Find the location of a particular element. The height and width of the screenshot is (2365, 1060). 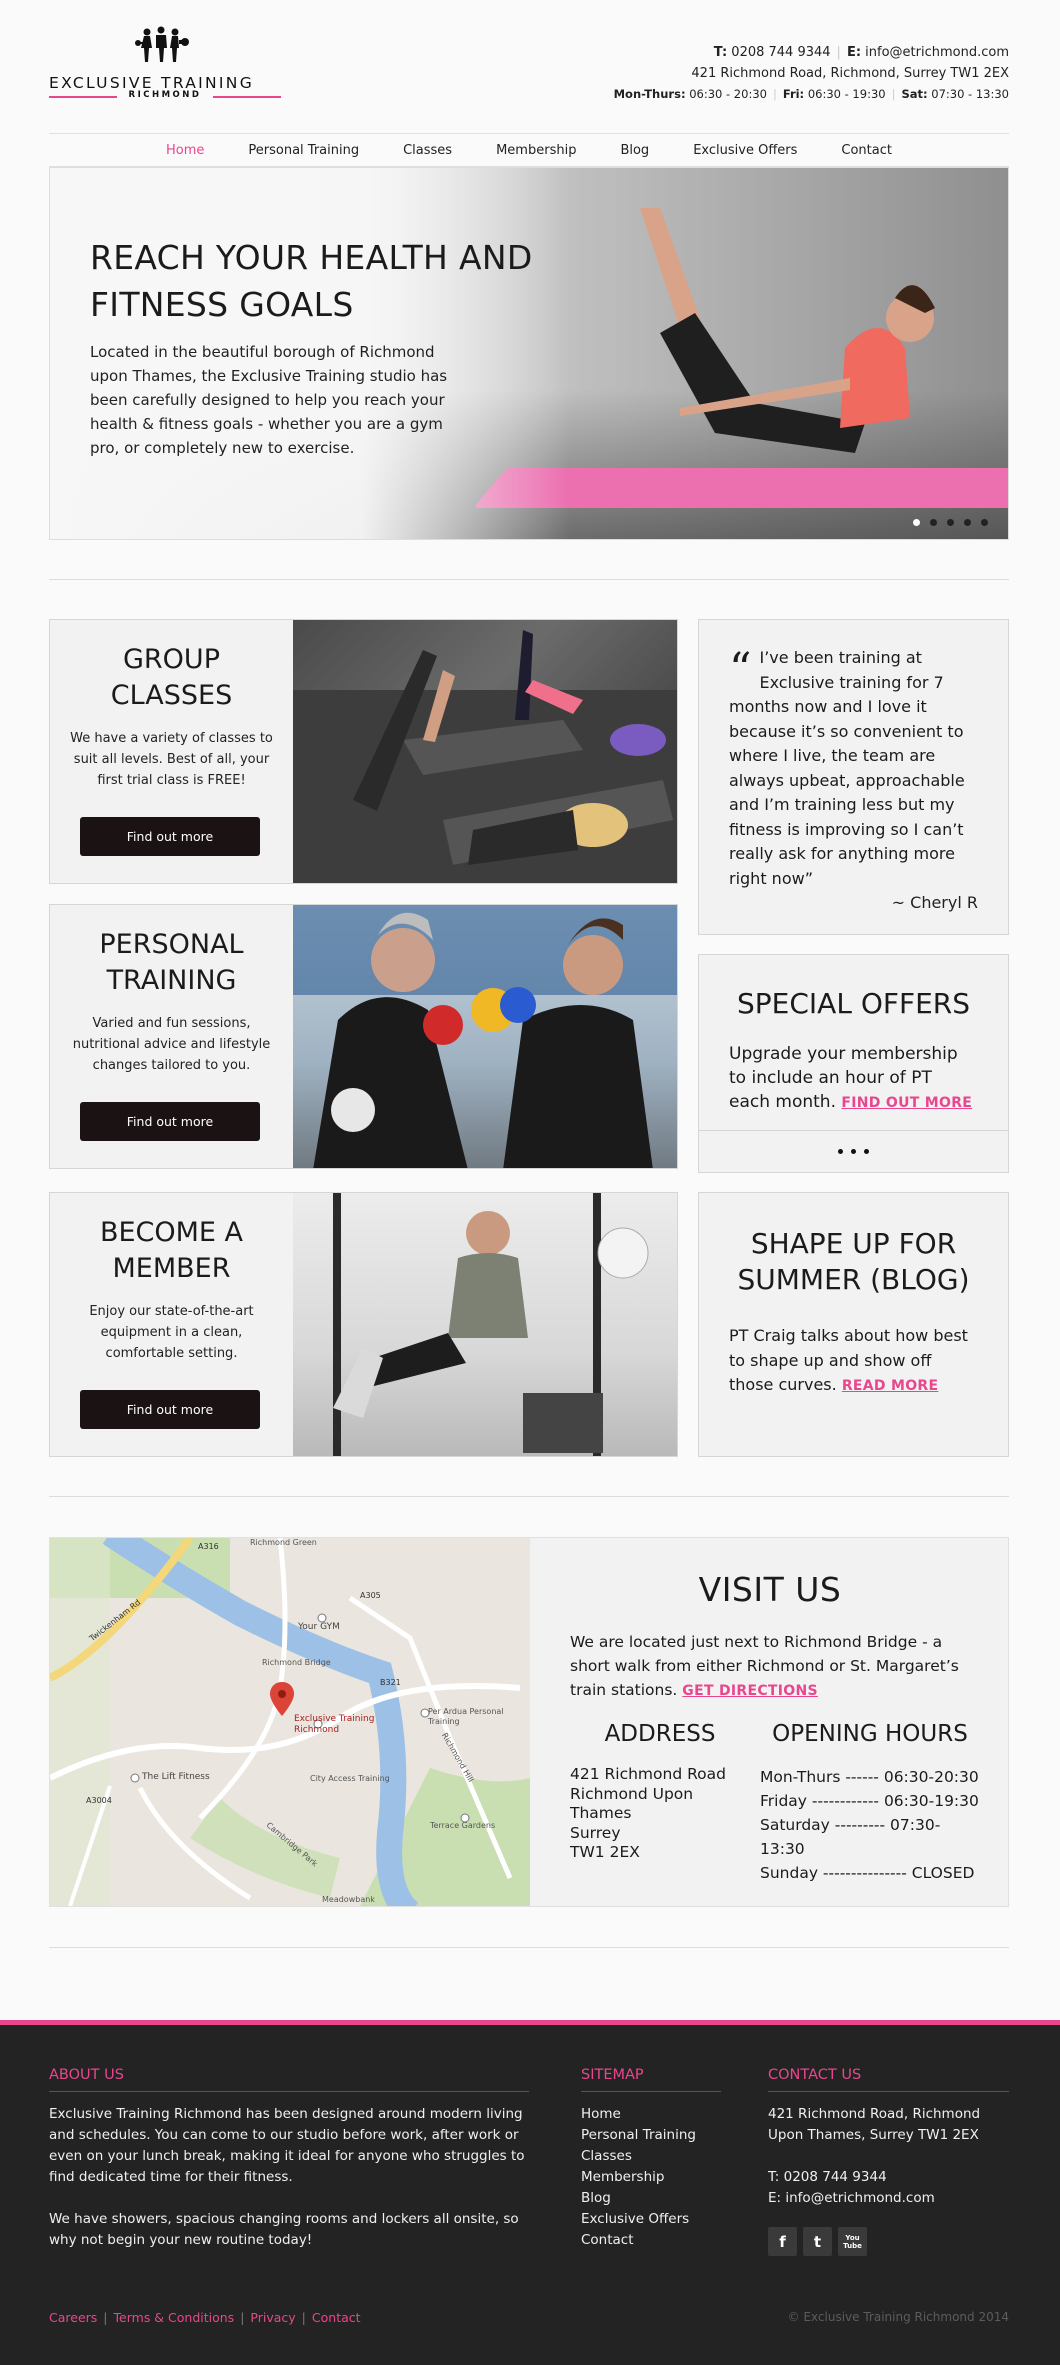

hours-title: OPENING HOURS is located at coordinates (870, 1734).